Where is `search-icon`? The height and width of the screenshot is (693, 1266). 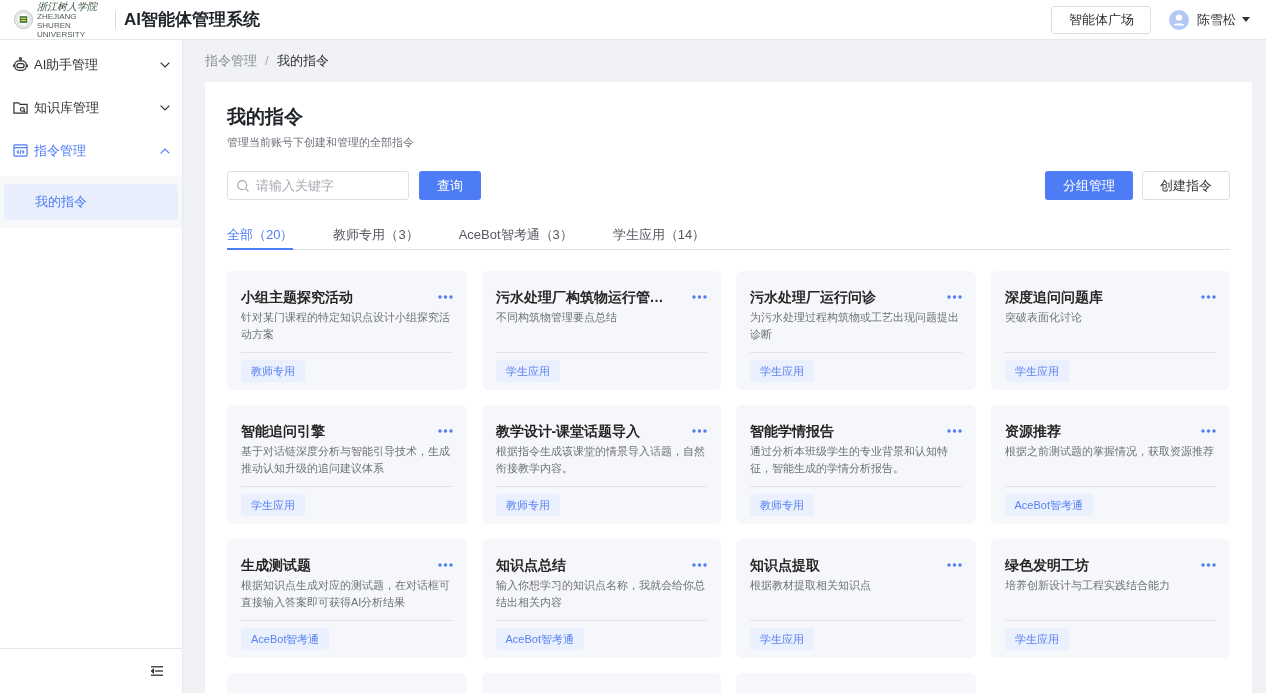
search-icon is located at coordinates (243, 185).